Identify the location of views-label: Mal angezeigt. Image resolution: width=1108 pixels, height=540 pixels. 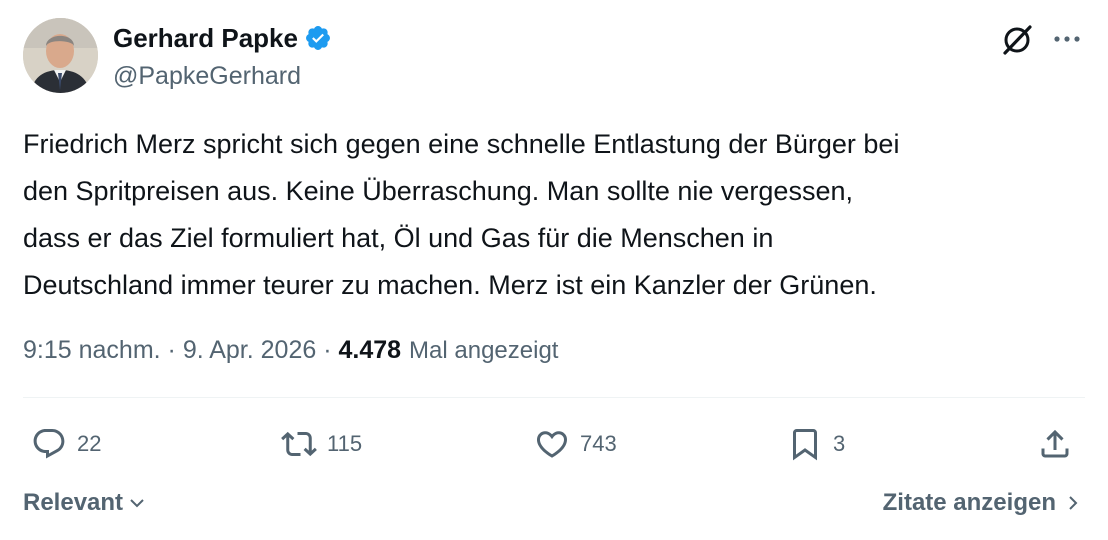
(484, 350).